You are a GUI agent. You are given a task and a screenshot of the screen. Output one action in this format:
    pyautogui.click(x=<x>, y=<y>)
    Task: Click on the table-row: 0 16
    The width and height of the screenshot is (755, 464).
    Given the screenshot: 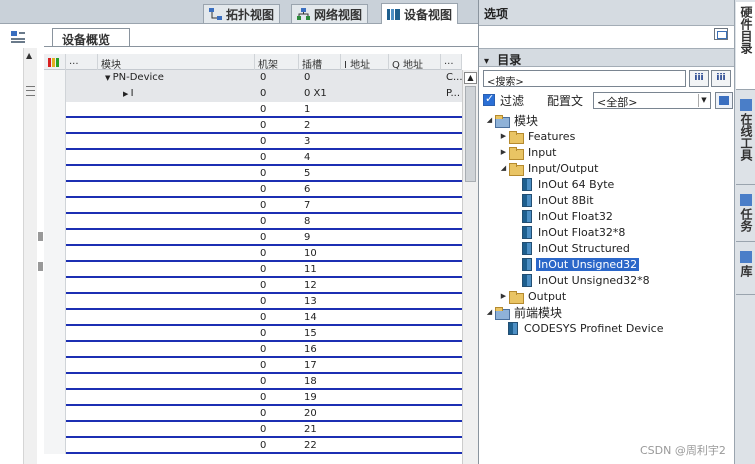 What is the action you would take?
    pyautogui.click(x=253, y=350)
    